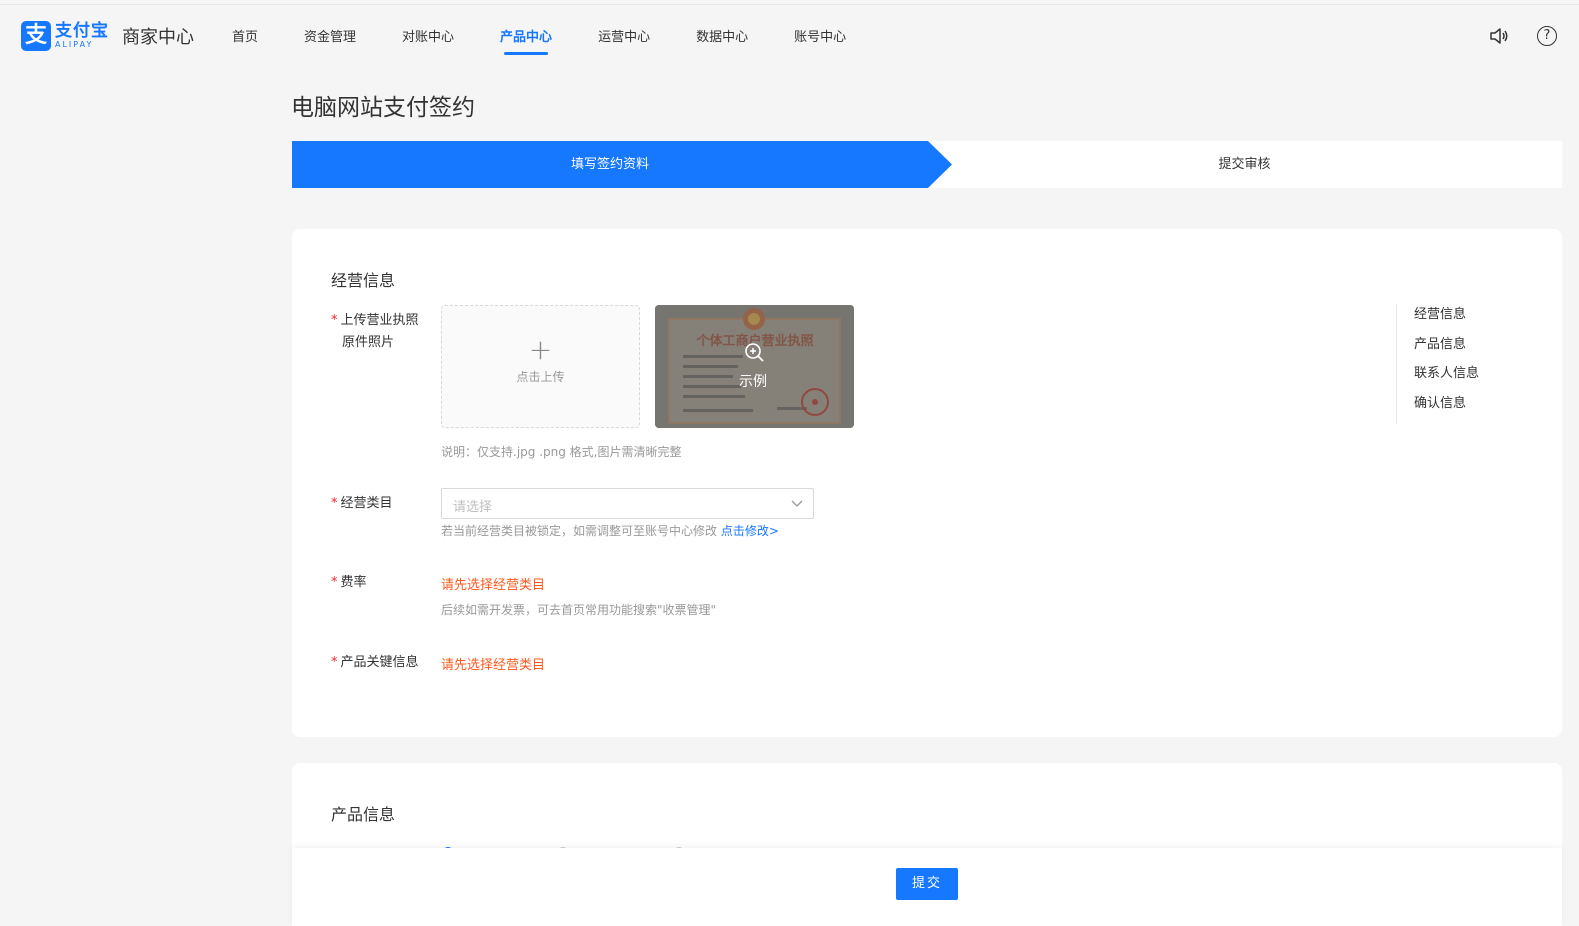 This screenshot has width=1579, height=926. Describe the element at coordinates (609, 164) in the screenshot. I see `step-current-label: 填写签约资料` at that location.